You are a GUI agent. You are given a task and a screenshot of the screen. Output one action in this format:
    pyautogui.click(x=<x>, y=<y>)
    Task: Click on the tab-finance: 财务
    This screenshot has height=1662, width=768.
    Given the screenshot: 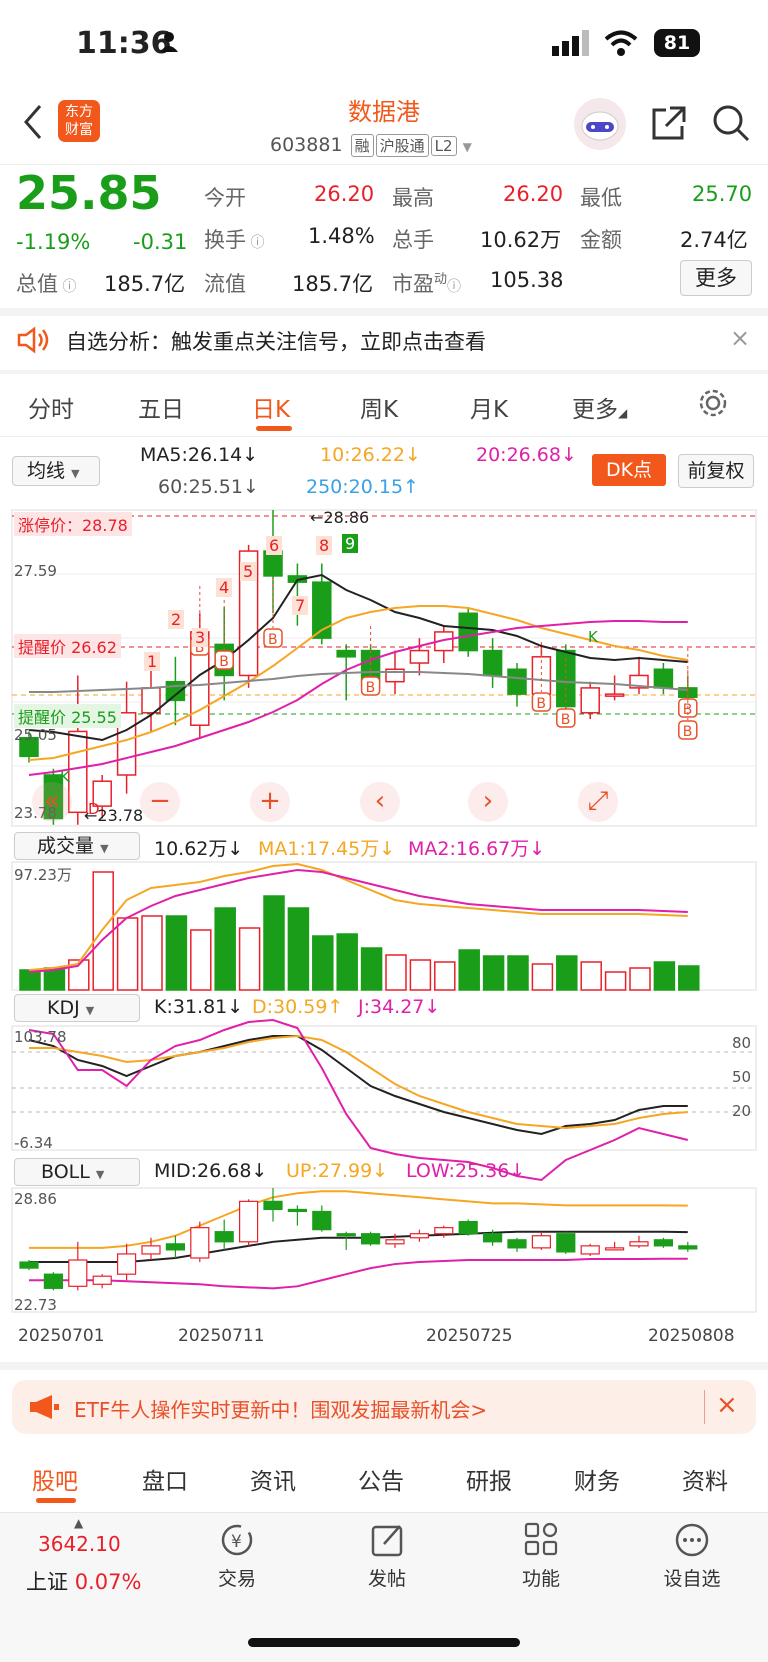 What is the action you would take?
    pyautogui.click(x=597, y=1479)
    